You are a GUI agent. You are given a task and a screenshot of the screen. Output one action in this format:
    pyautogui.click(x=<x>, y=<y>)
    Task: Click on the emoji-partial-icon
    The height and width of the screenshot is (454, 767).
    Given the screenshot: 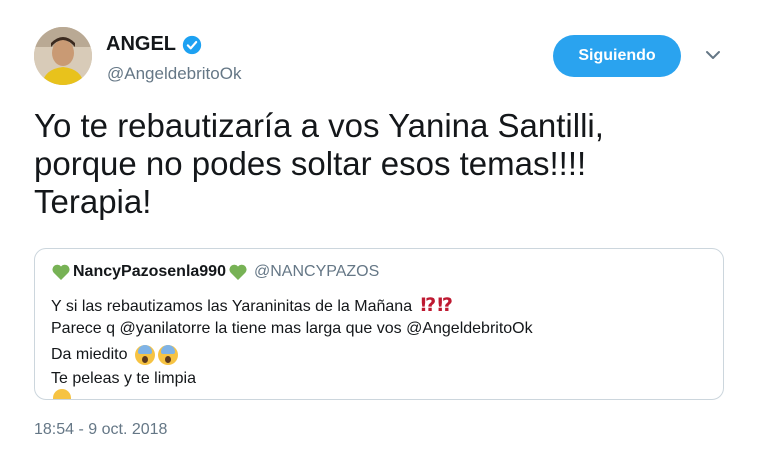 What is the action you would take?
    pyautogui.click(x=62, y=394)
    